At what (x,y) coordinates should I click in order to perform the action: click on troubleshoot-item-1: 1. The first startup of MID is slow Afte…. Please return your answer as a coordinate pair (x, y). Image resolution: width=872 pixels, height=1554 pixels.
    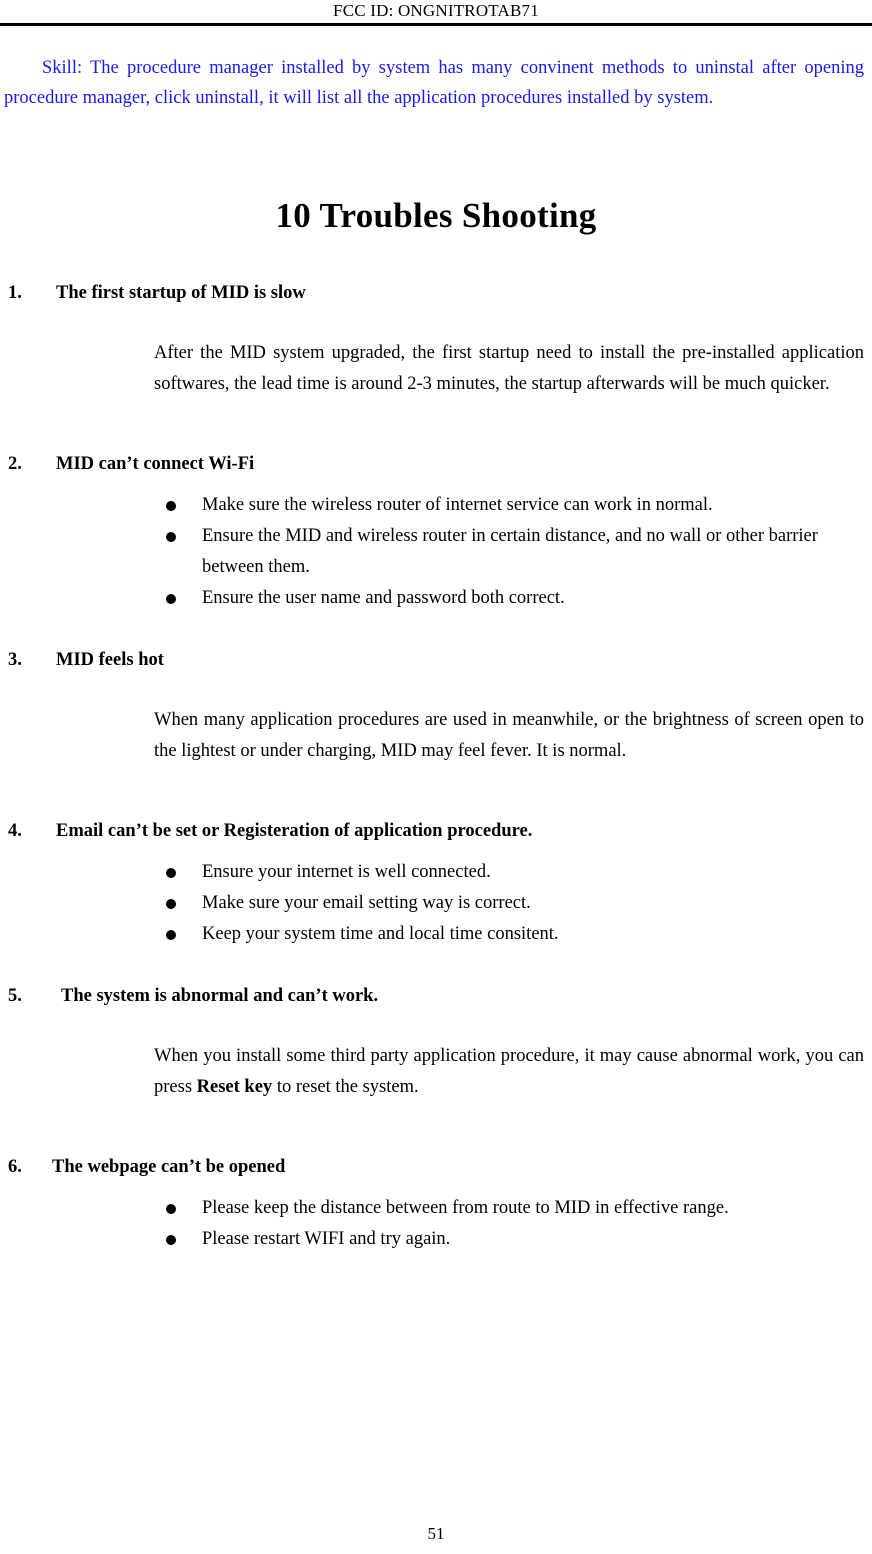
    Looking at the image, I should click on (436, 340).